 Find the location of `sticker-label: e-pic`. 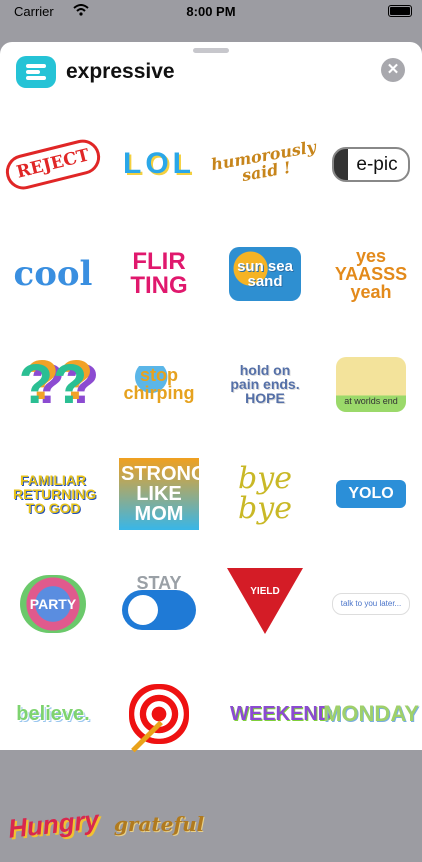

sticker-label: e-pic is located at coordinates (371, 164).